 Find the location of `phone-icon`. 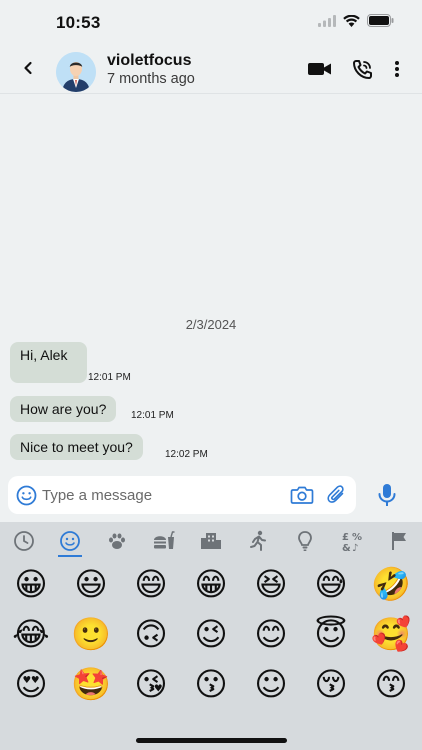

phone-icon is located at coordinates (362, 69).